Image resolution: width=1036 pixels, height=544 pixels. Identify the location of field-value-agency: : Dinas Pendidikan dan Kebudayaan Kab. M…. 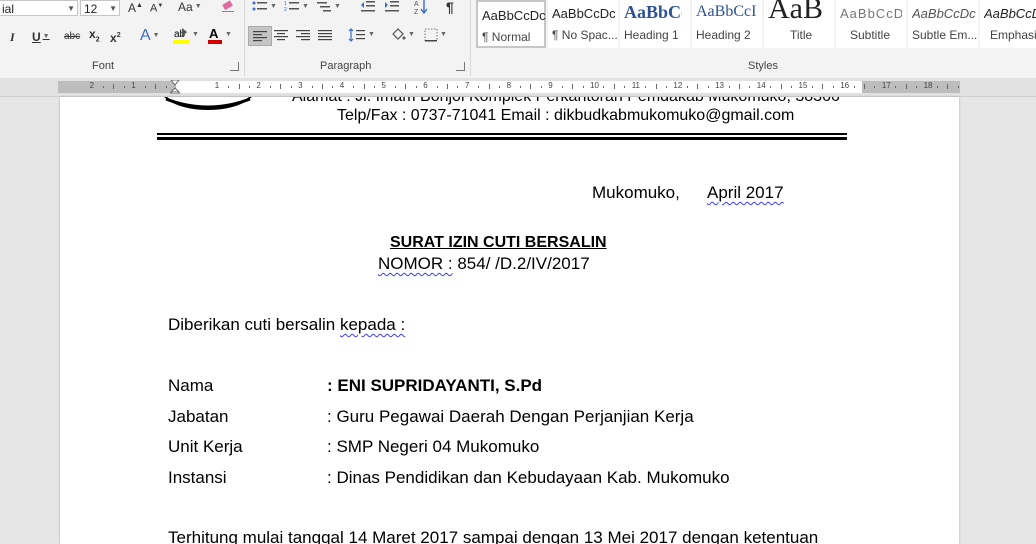
(528, 477).